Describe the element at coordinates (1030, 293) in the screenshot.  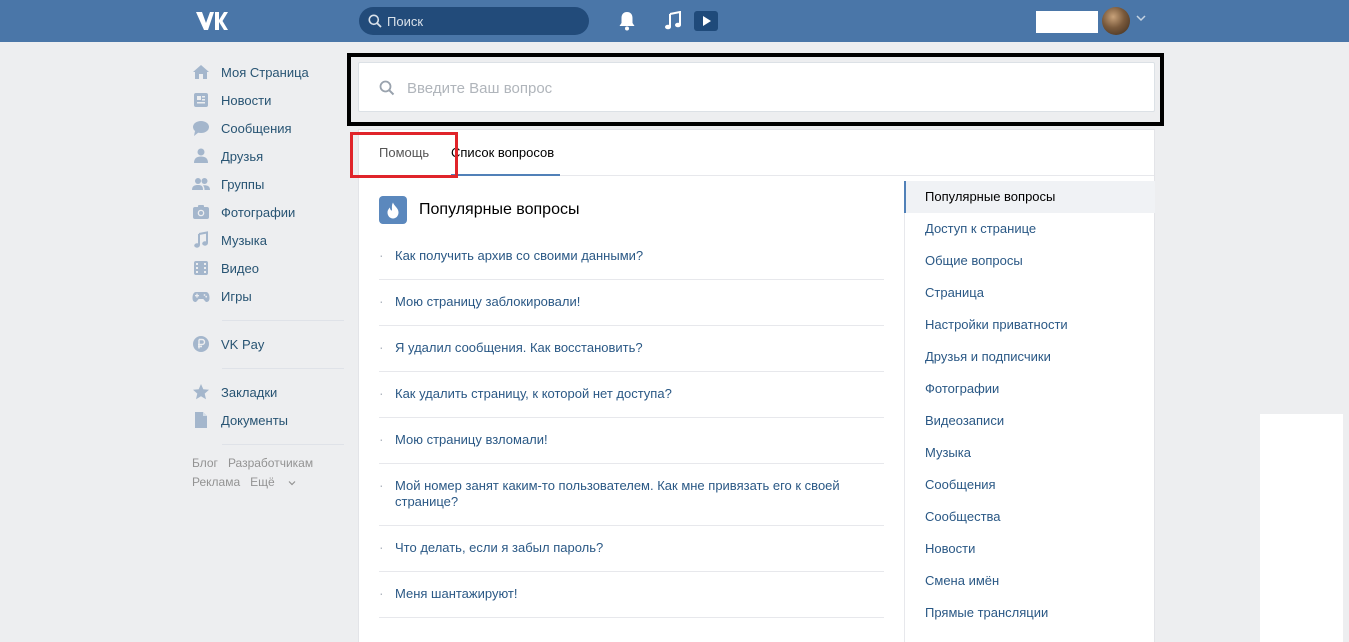
I see `category-page: Страница` at that location.